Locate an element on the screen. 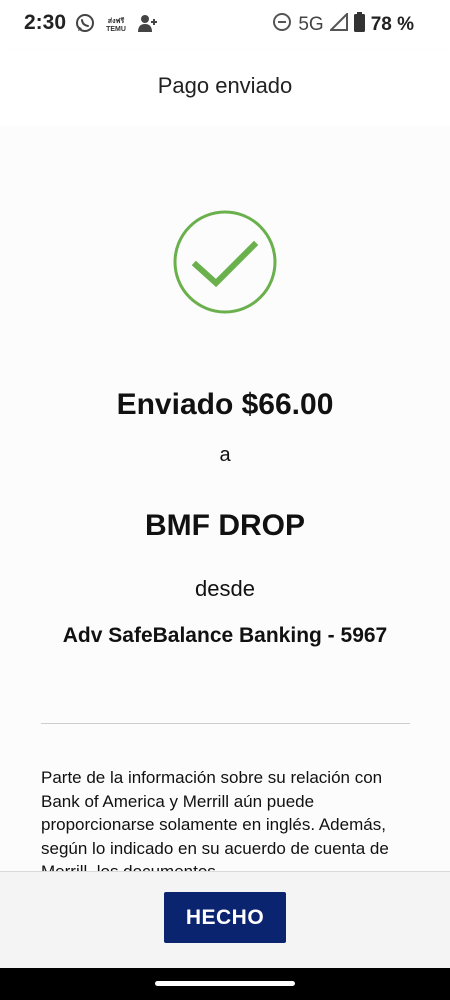 The width and height of the screenshot is (450, 1000). whatsapp-icon is located at coordinates (85, 25).